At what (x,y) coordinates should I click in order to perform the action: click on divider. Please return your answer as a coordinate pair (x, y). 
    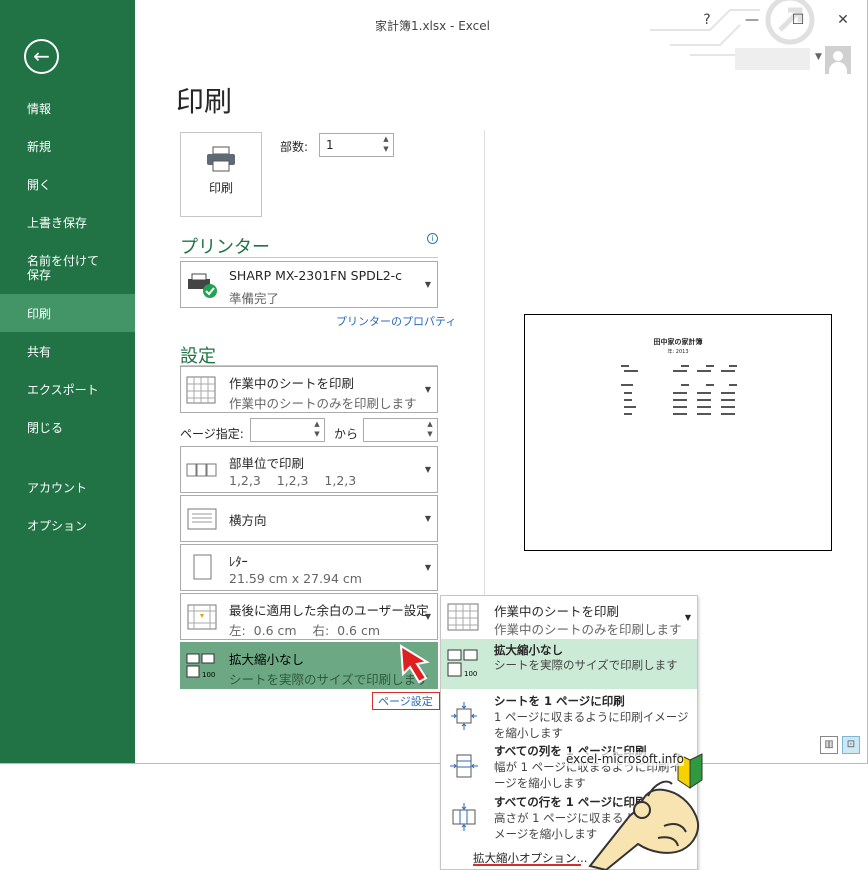
    Looking at the image, I should click on (309, 257).